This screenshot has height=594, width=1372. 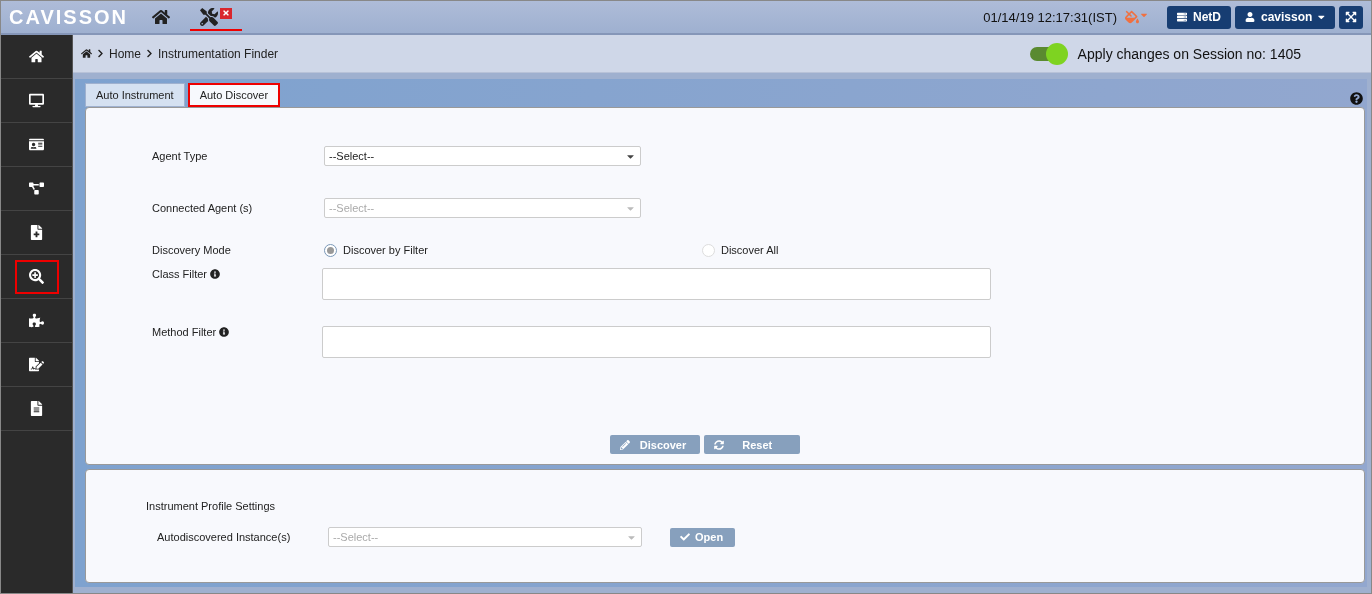 I want to click on search-icon, so click(x=36, y=276).